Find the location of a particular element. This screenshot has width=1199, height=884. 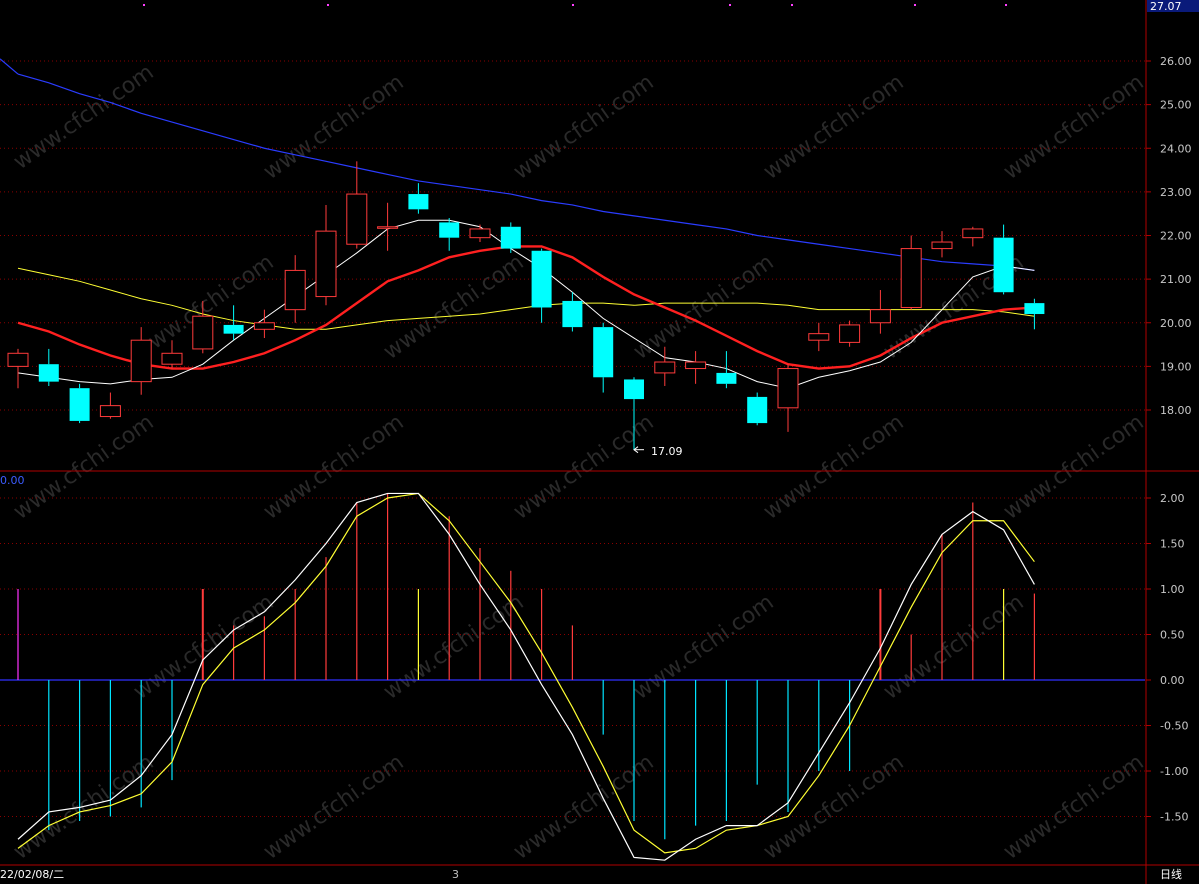

macd-tick-label: -0.50 is located at coordinates (1174, 726).